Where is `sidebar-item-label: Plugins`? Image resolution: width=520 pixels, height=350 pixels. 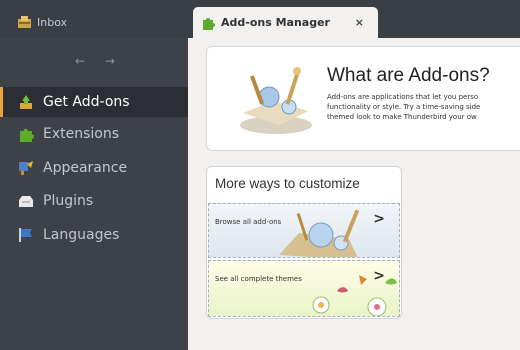
sidebar-item-label: Plugins is located at coordinates (68, 201).